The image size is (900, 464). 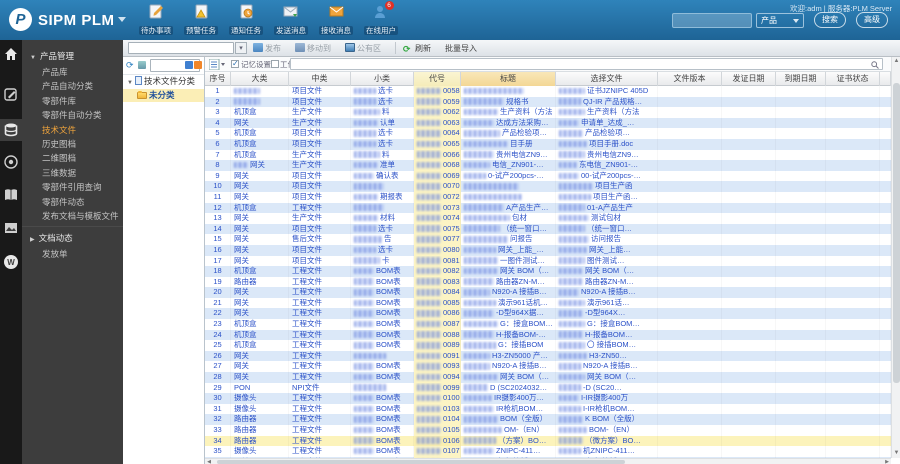 What do you see at coordinates (72, 254) in the screenshot?
I see `sidebar-item-bottom: 发放单` at bounding box center [72, 254].